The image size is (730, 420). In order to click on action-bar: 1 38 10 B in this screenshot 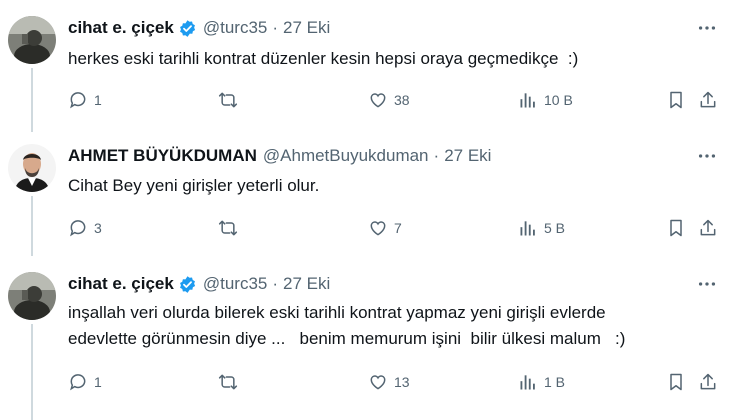, I will do `click(394, 100)`.